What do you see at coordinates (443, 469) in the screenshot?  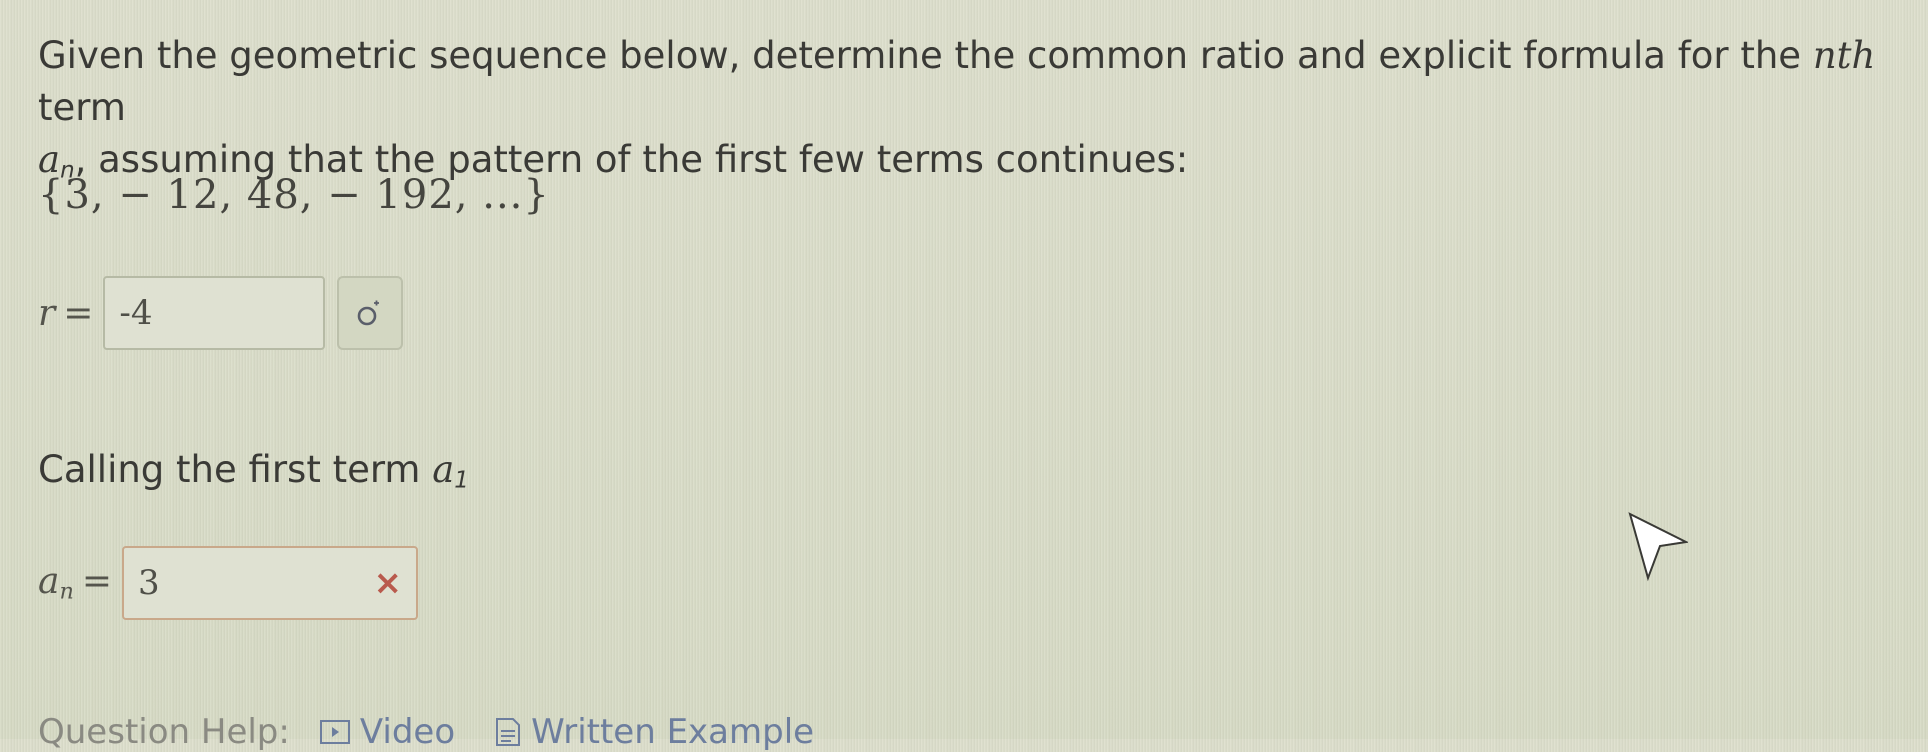 I see `a1-symbol: a` at bounding box center [443, 469].